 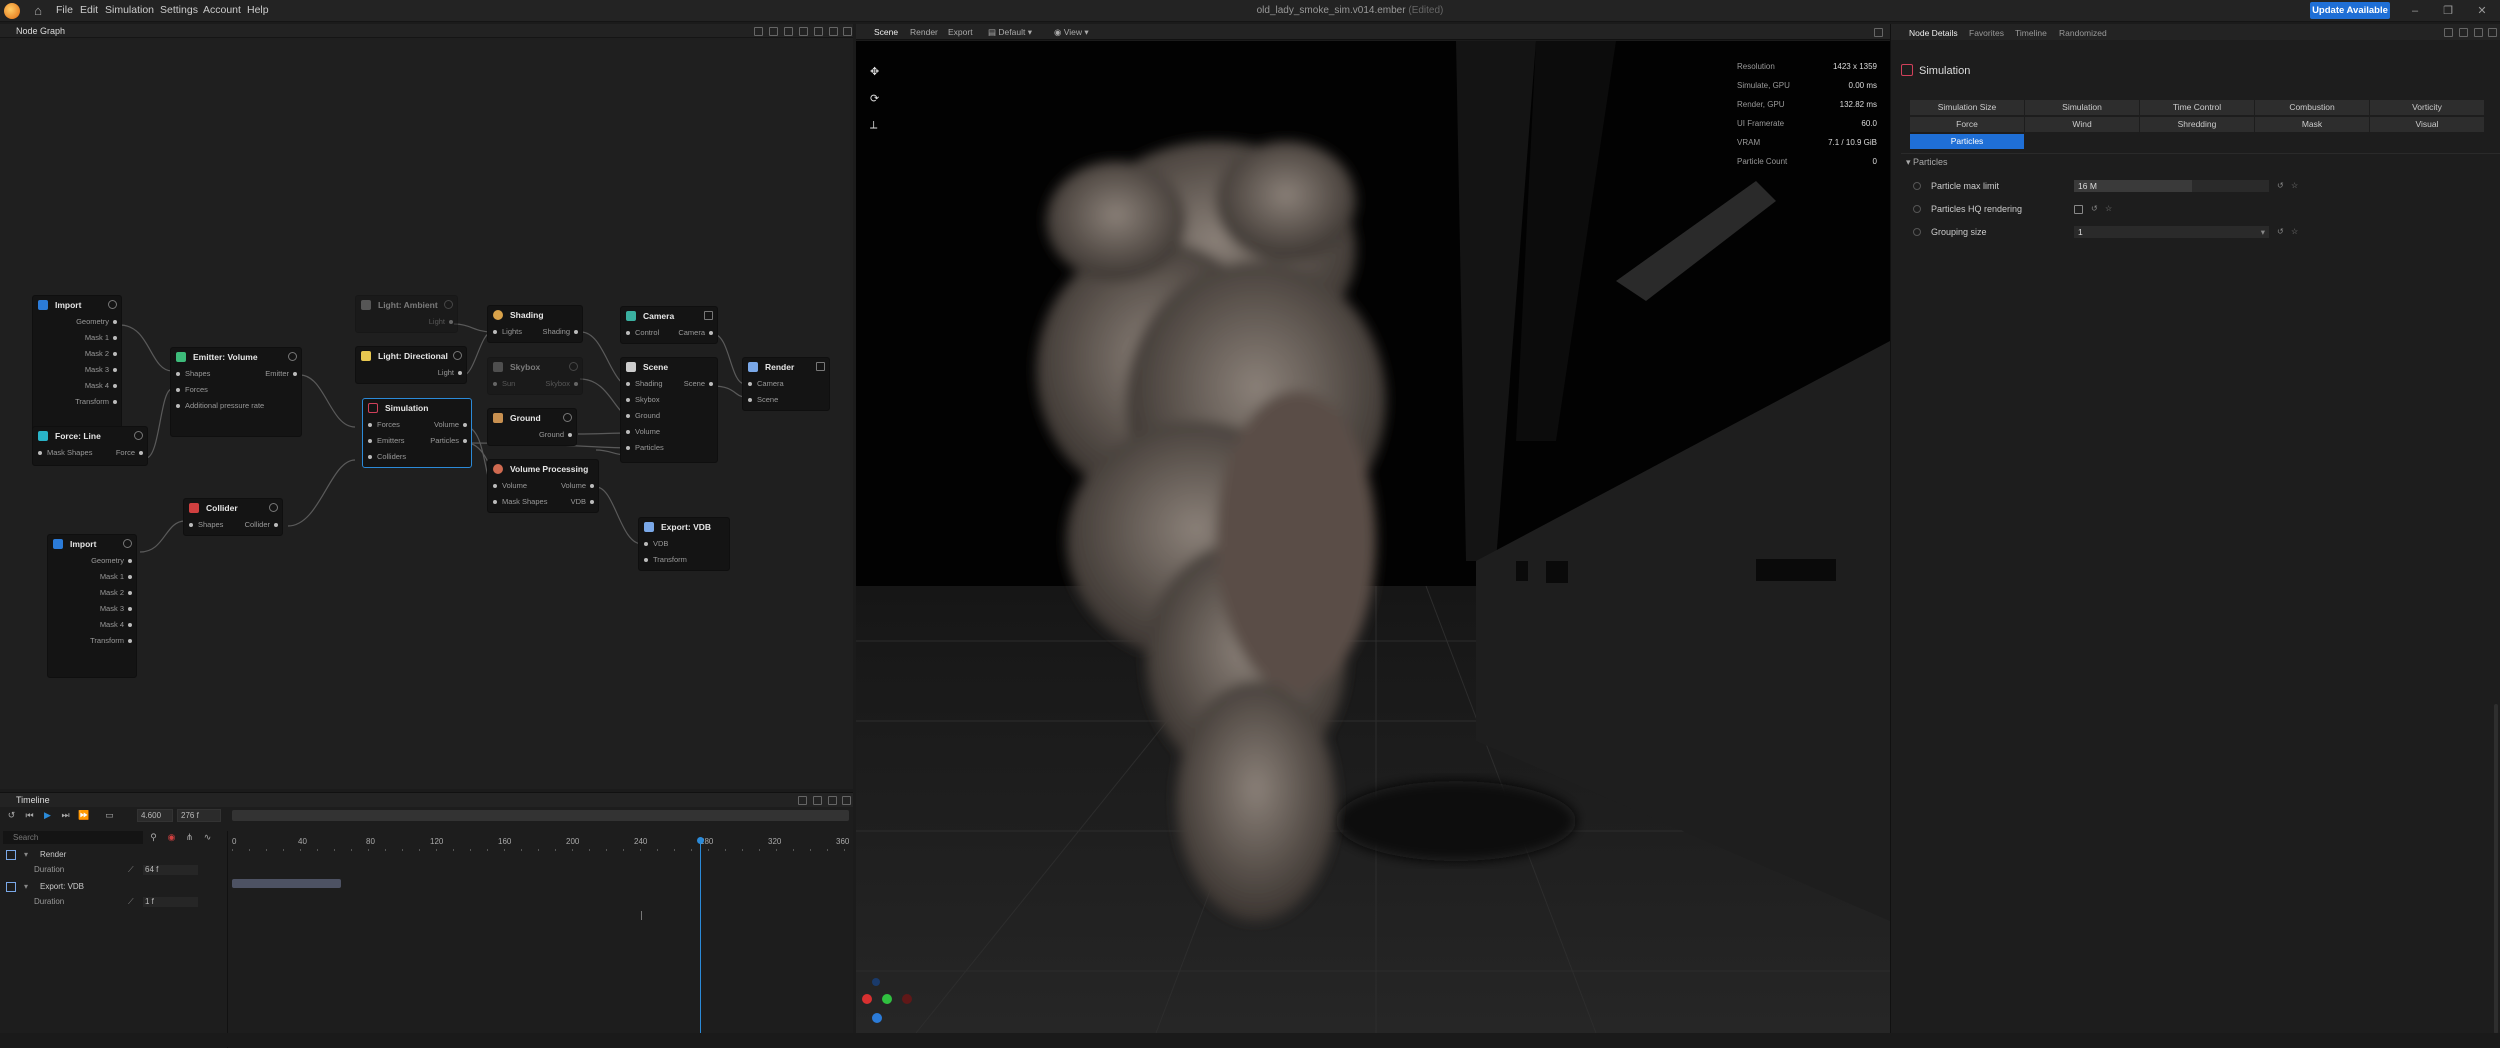 What do you see at coordinates (535, 332) in the screenshot?
I see `port-row: Lights Shading` at bounding box center [535, 332].